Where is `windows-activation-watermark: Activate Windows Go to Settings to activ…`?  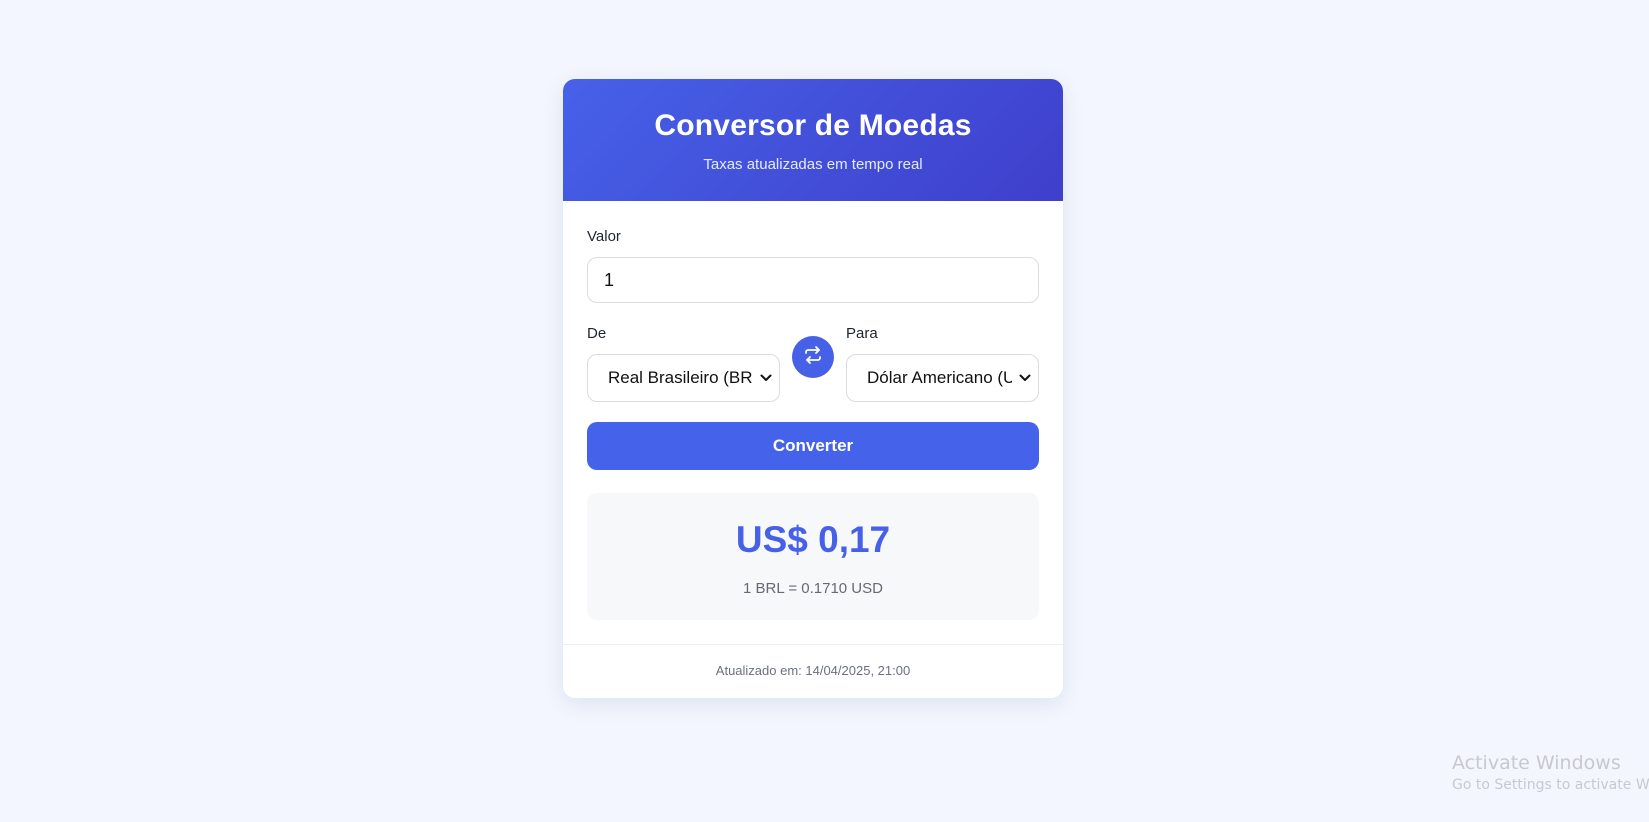 windows-activation-watermark: Activate Windows Go to Settings to activ… is located at coordinates (1550, 773).